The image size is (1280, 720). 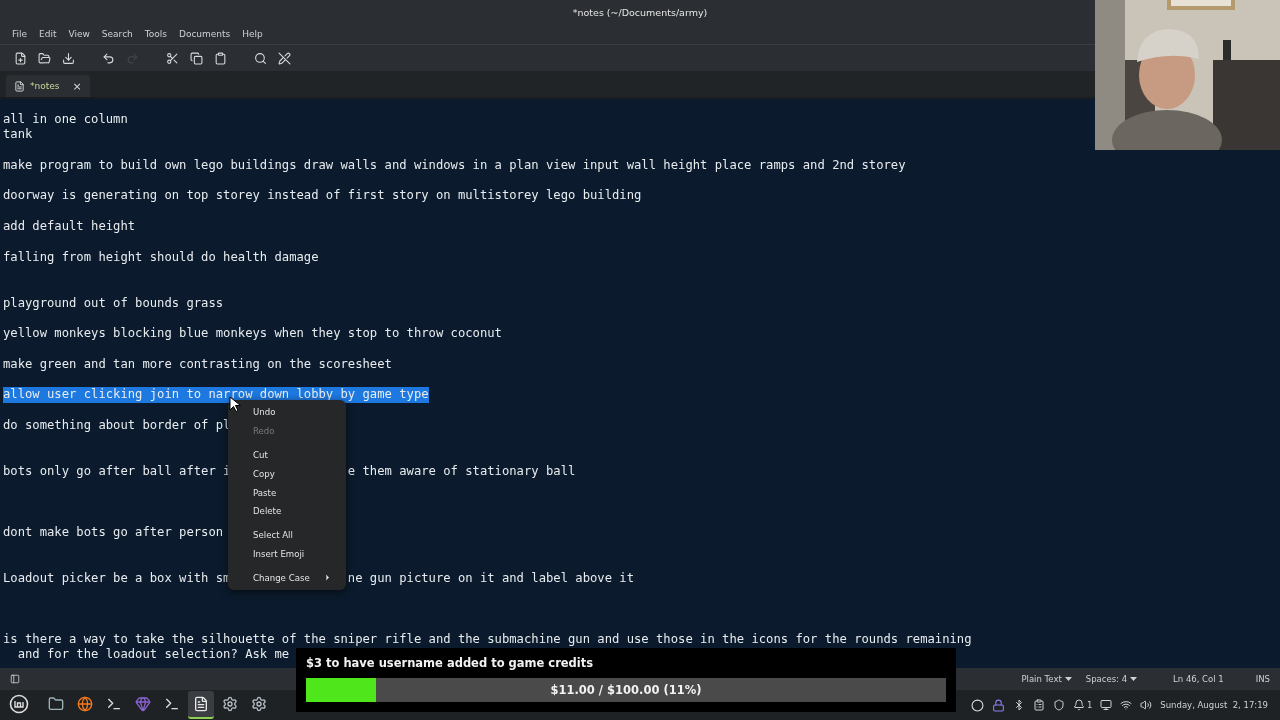 What do you see at coordinates (65, 120) in the screenshot?
I see `text-line: all in one column` at bounding box center [65, 120].